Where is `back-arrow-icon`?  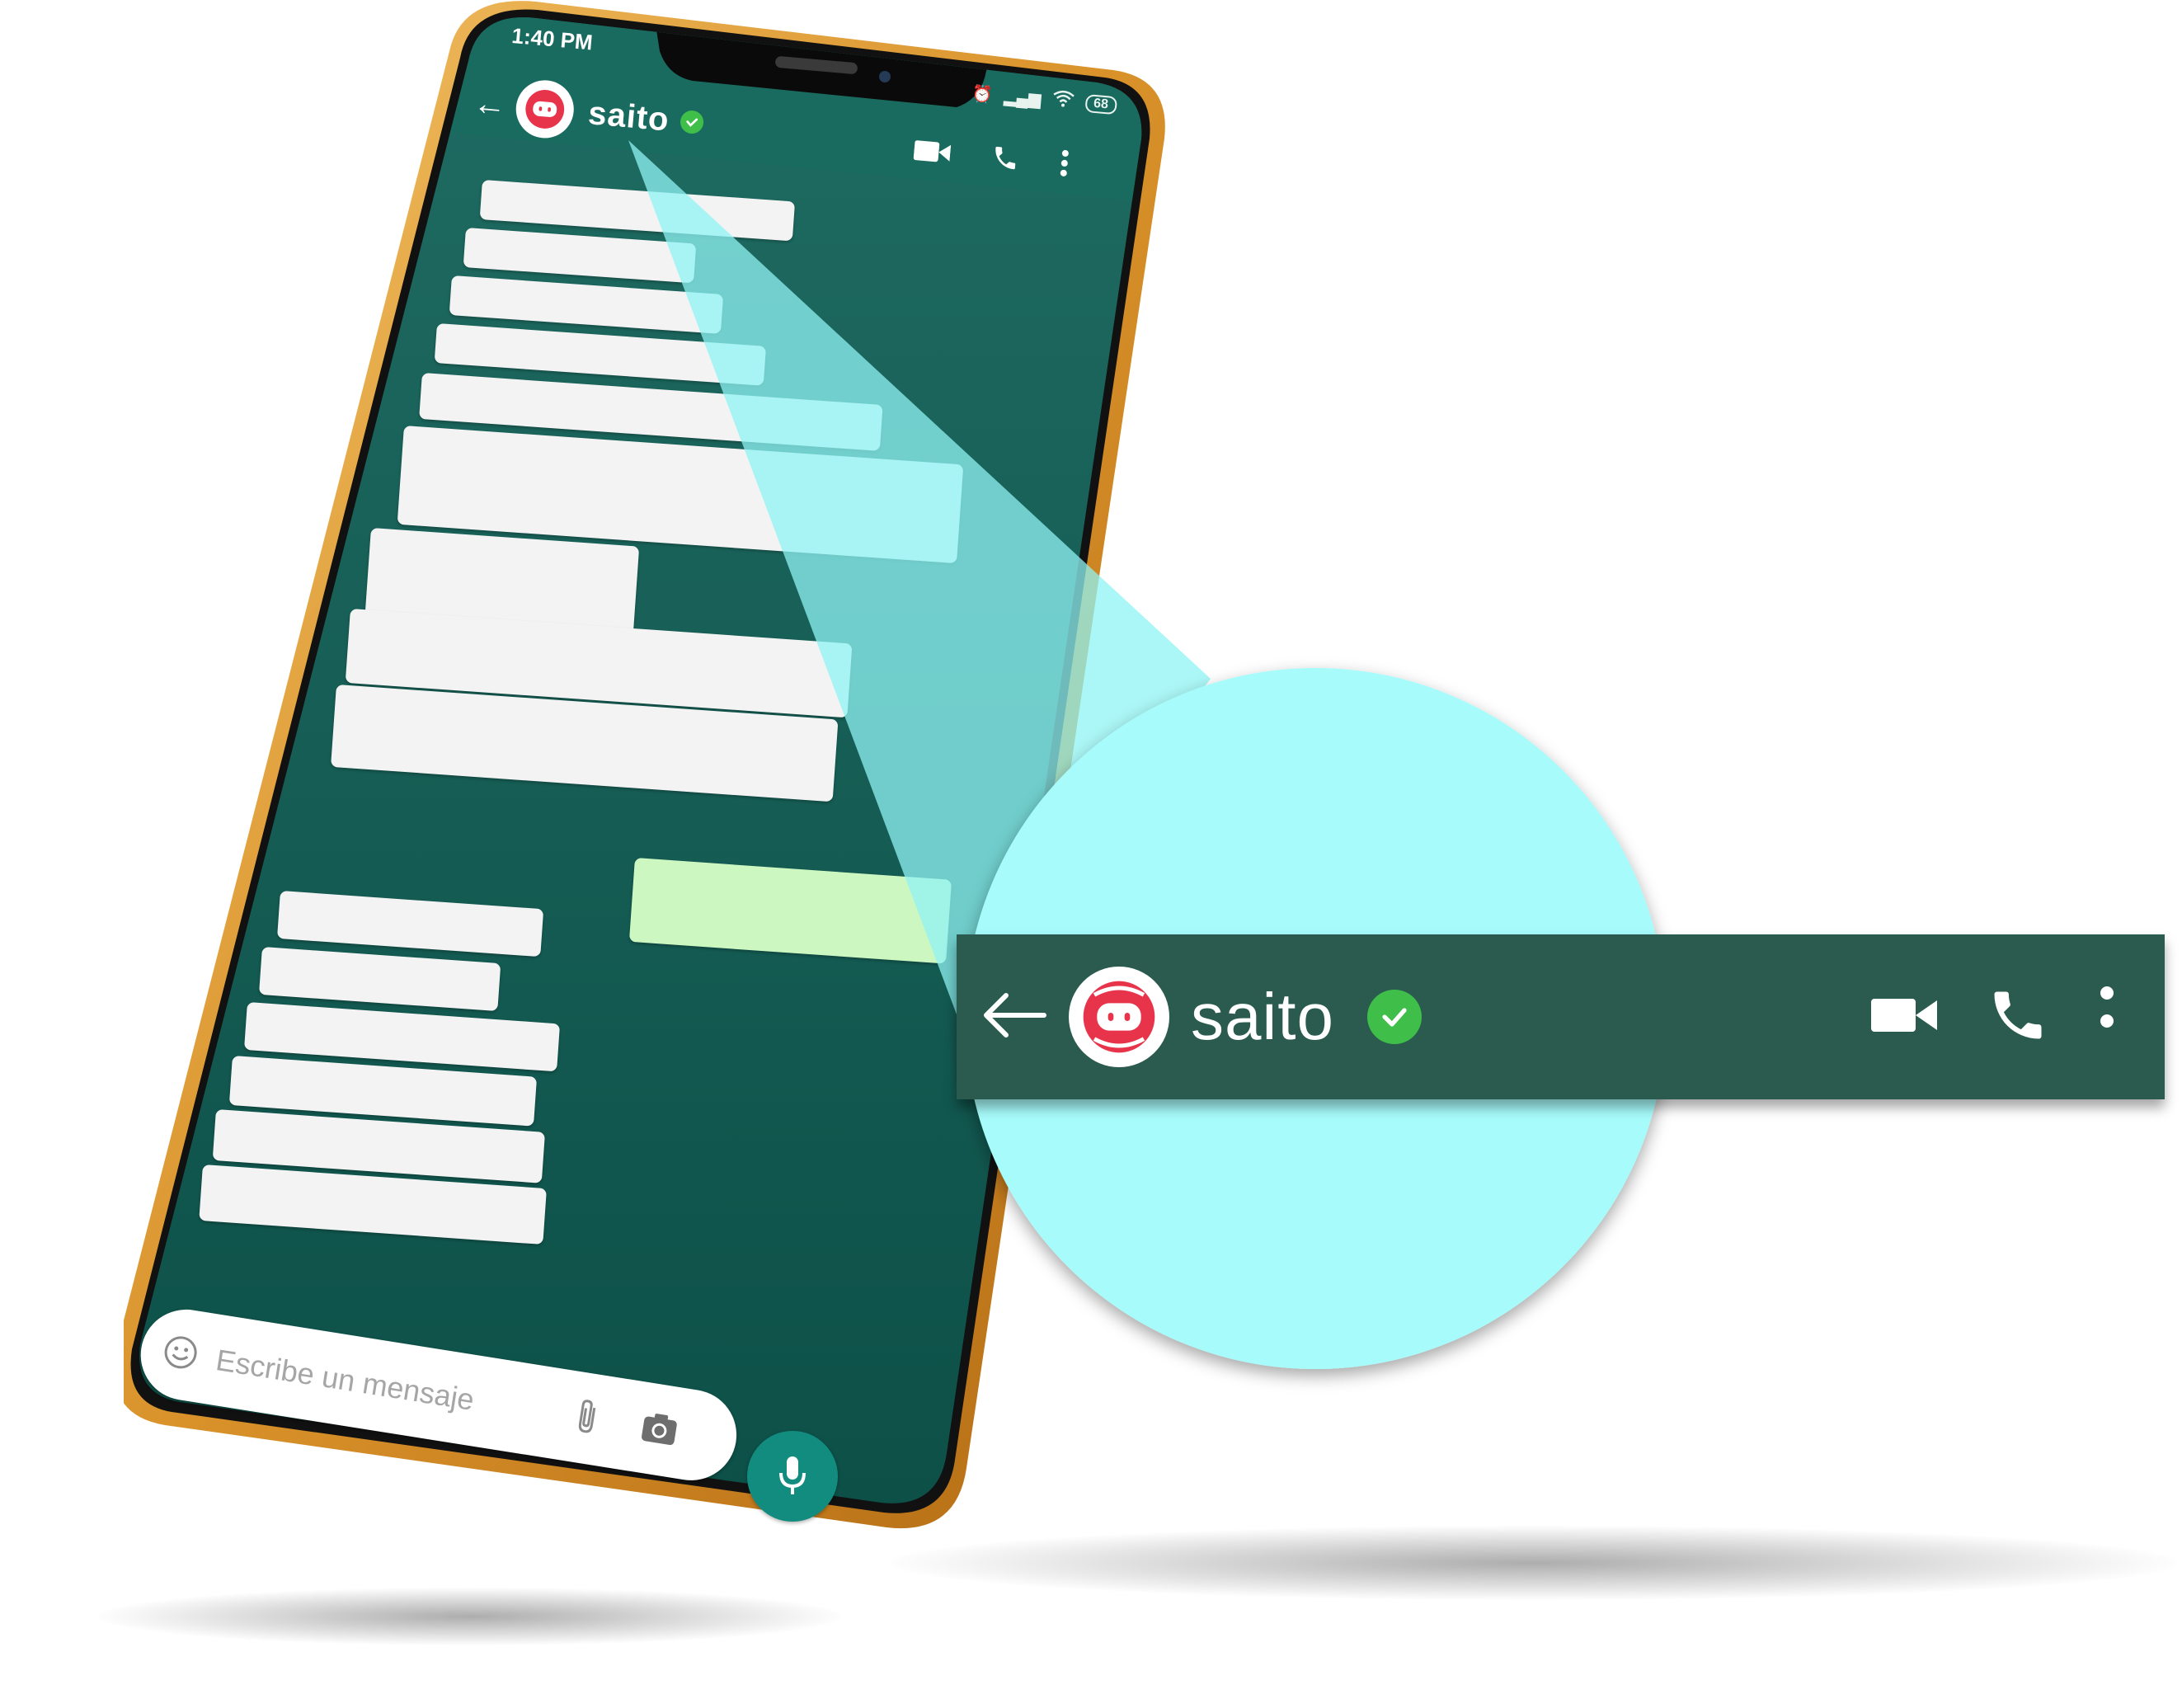 back-arrow-icon is located at coordinates (1014, 1017).